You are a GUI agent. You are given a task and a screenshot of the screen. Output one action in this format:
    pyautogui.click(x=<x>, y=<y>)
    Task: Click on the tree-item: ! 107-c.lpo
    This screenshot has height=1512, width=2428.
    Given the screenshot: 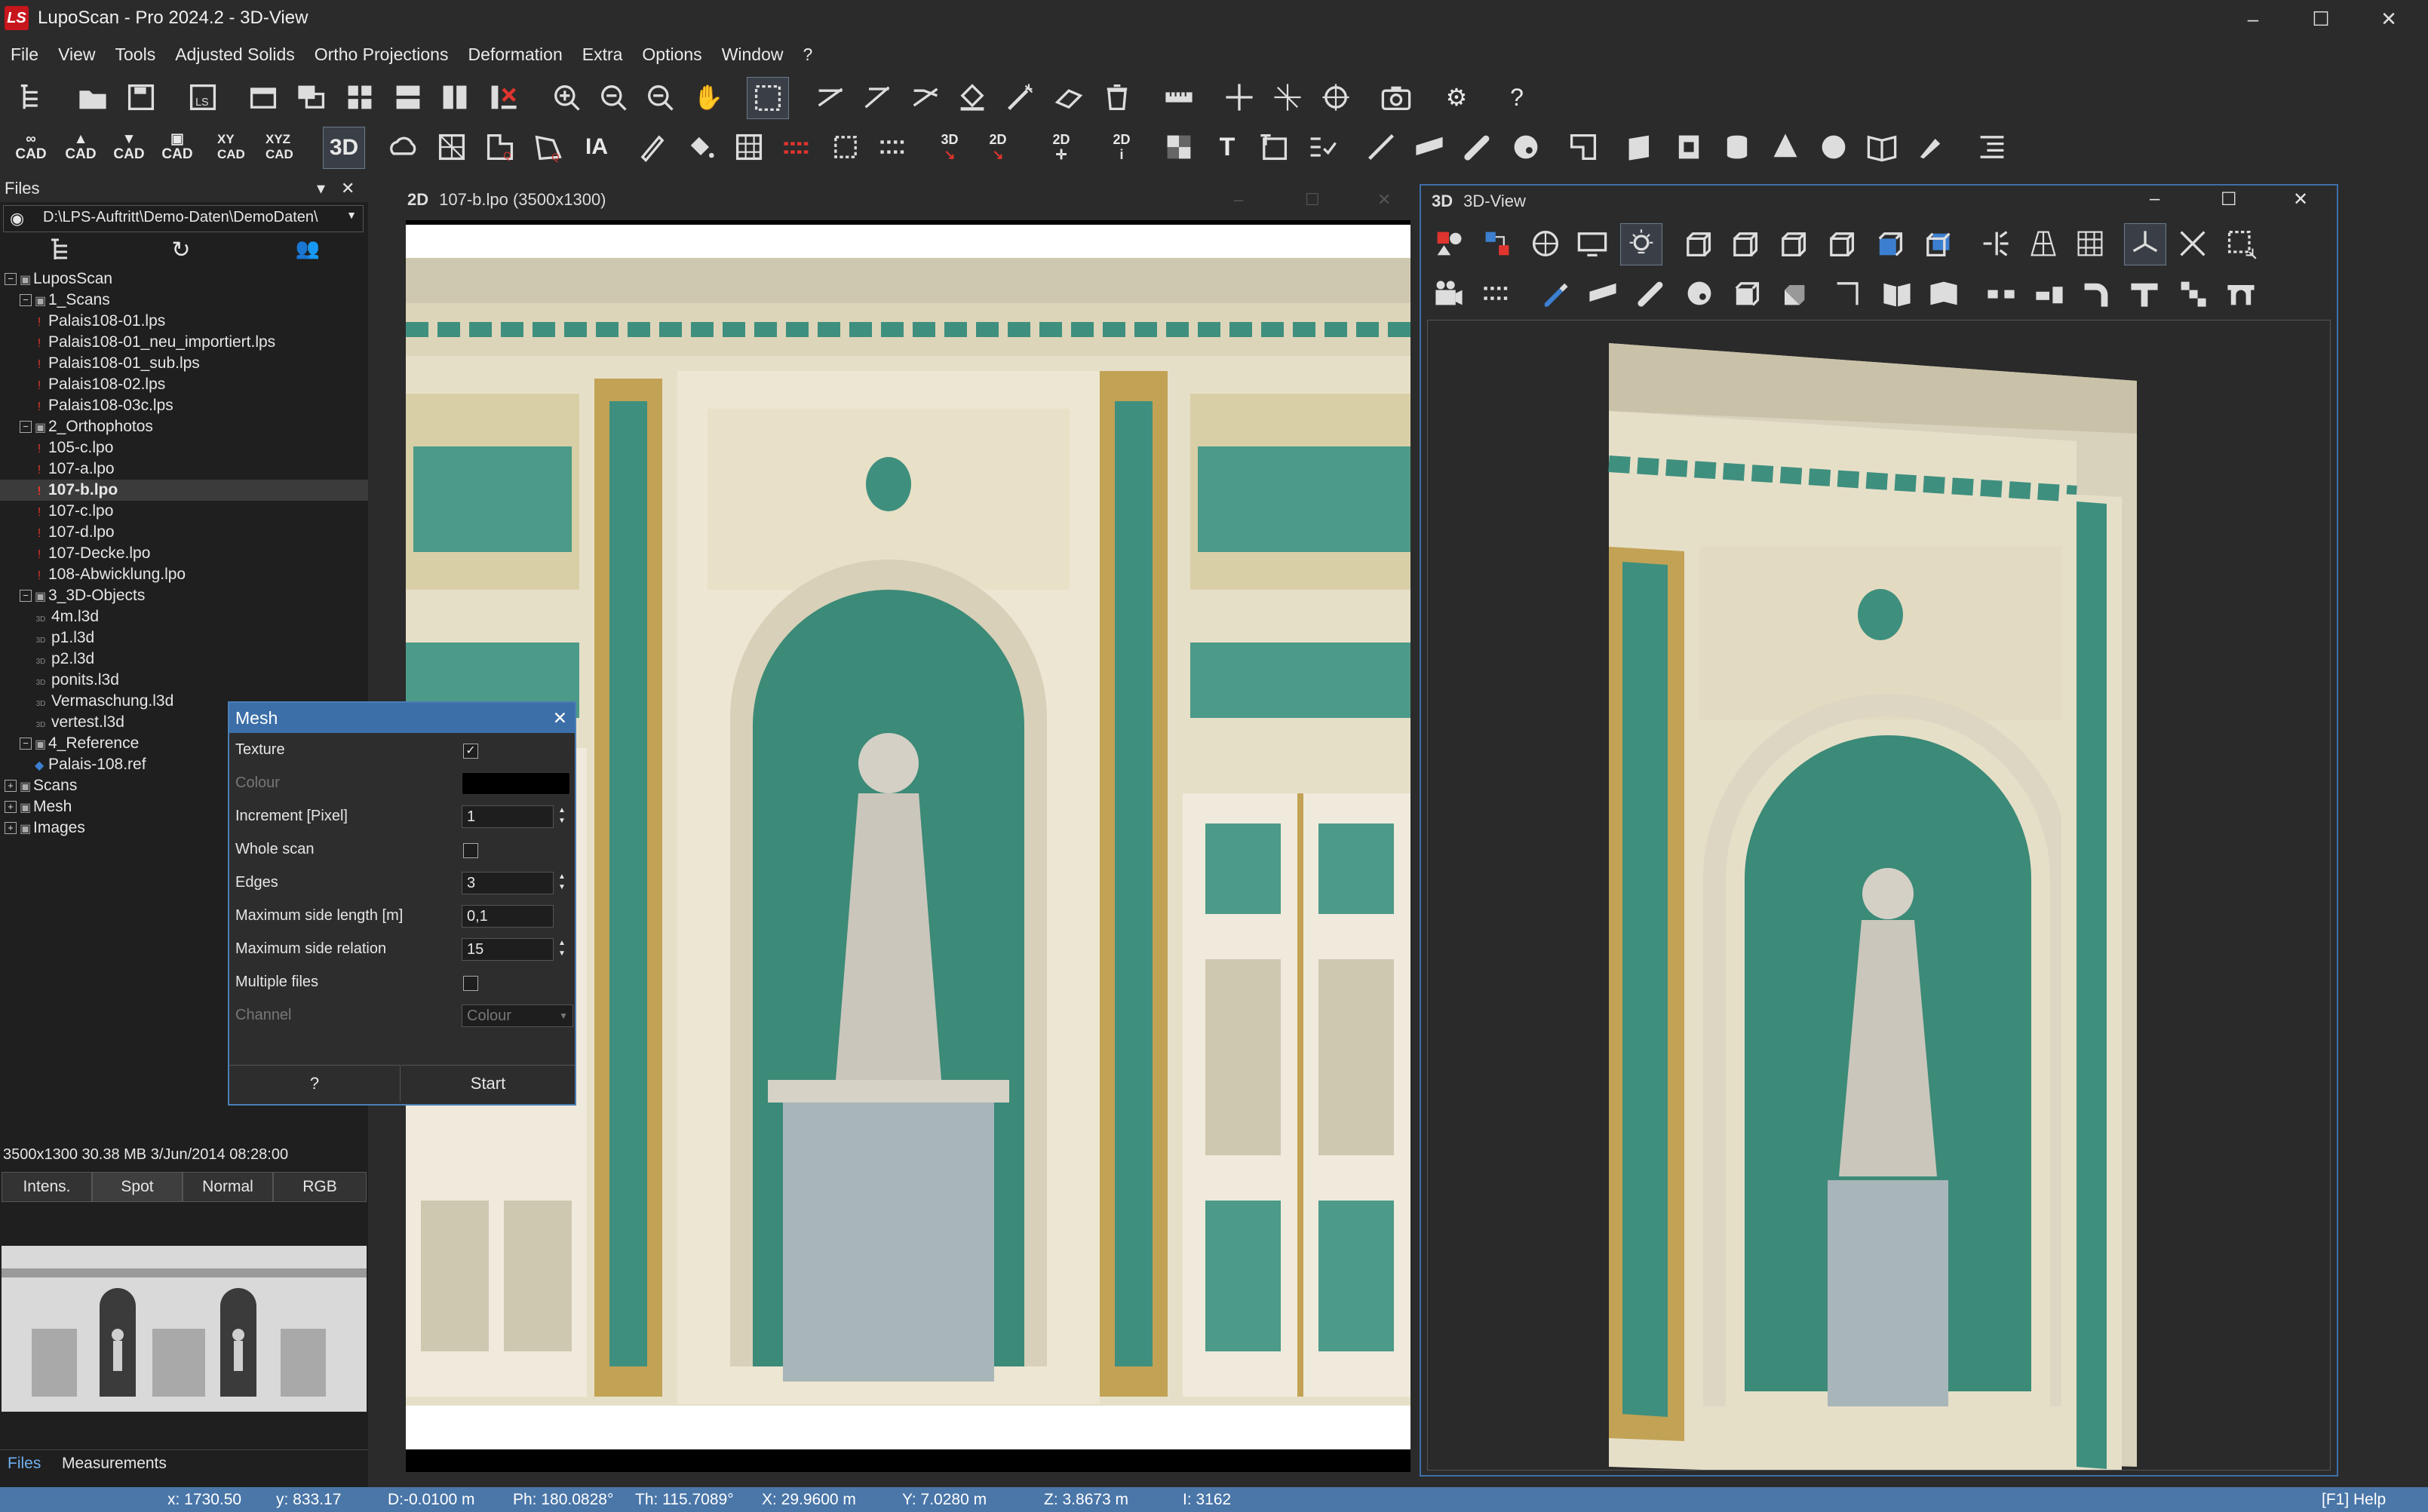 What is the action you would take?
    pyautogui.click(x=184, y=511)
    